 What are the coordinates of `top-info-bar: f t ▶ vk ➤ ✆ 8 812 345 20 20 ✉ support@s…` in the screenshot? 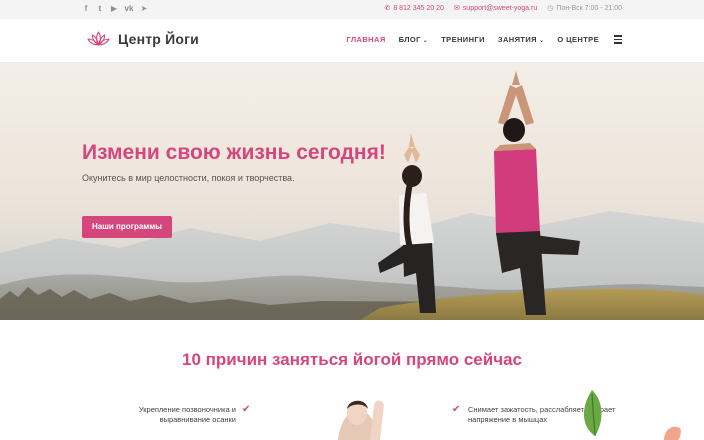 It's located at (352, 9).